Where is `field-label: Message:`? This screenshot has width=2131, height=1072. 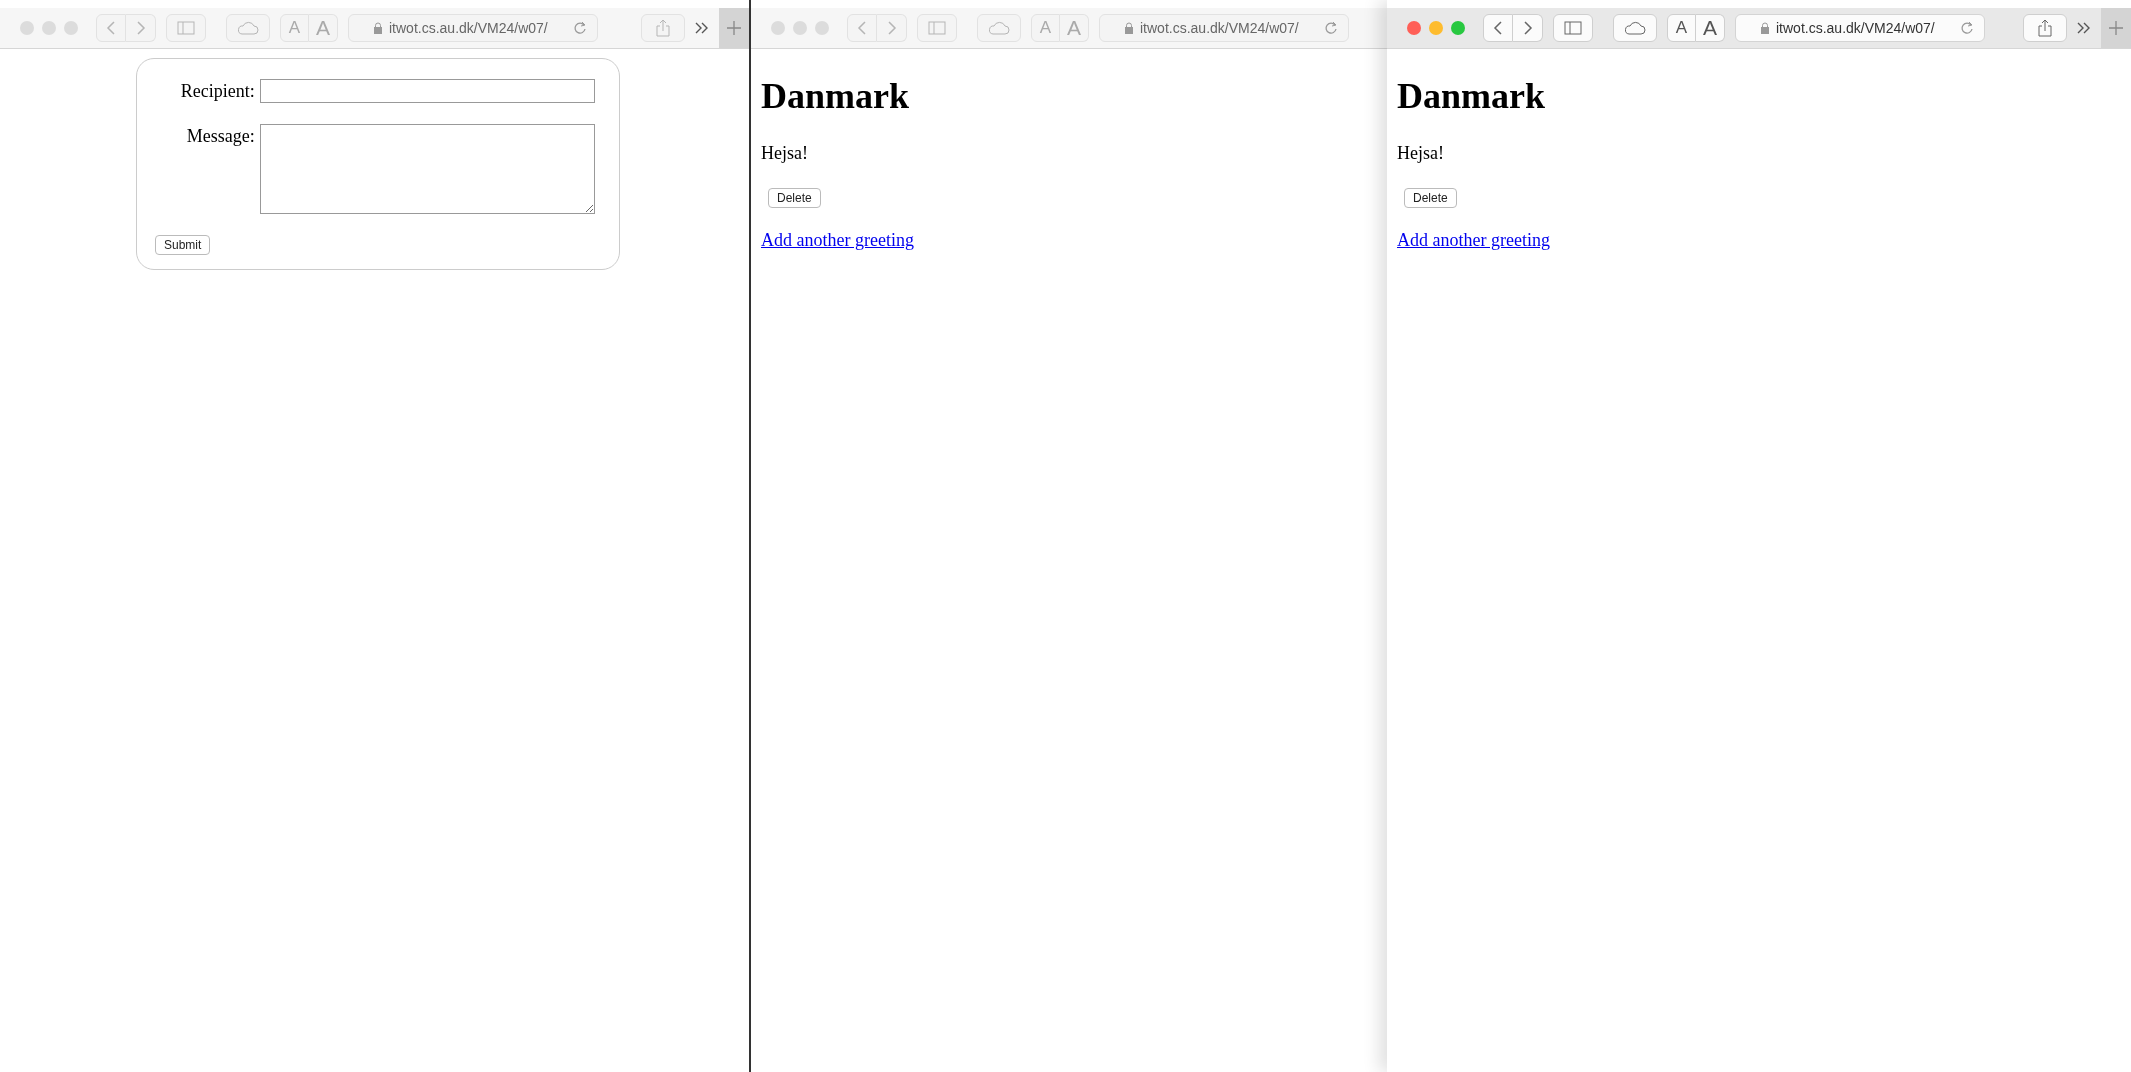 field-label: Message: is located at coordinates (220, 136).